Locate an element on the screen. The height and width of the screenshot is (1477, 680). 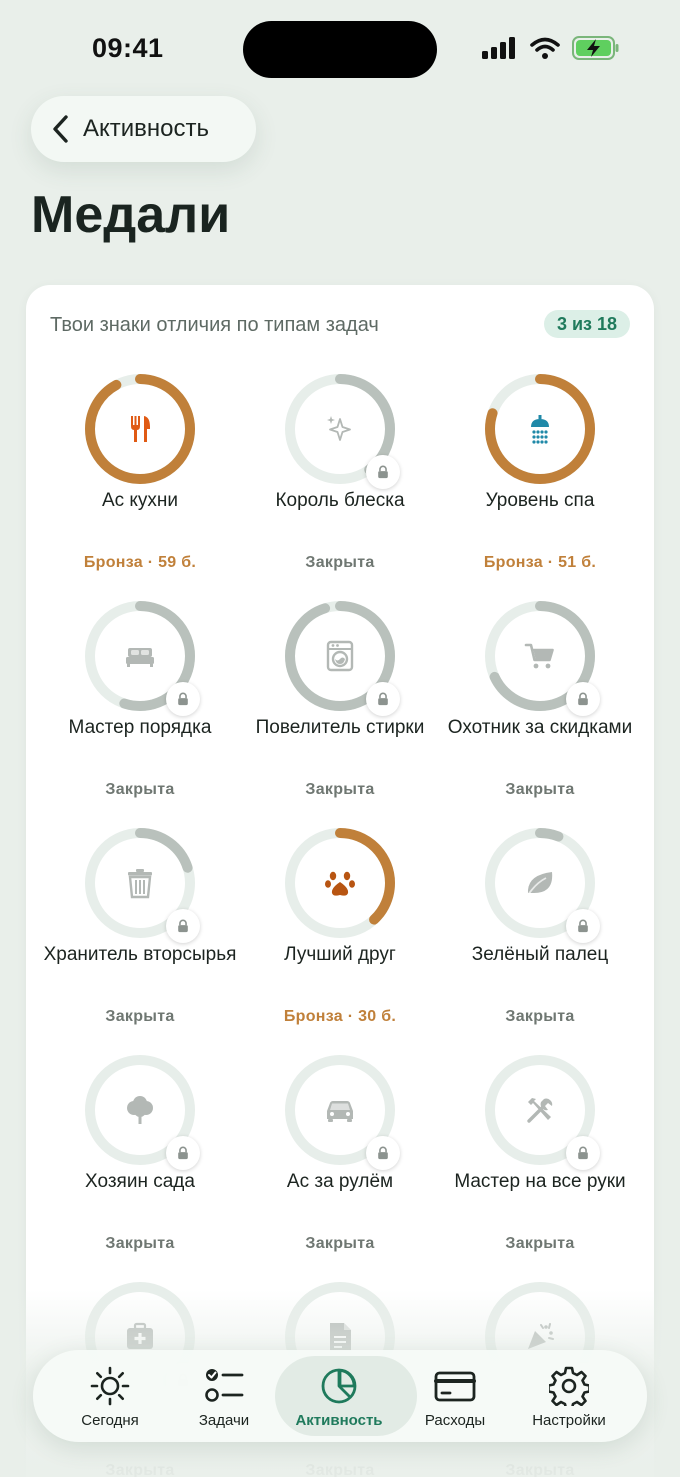
tab-label: Сегодня is located at coordinates (110, 1420).